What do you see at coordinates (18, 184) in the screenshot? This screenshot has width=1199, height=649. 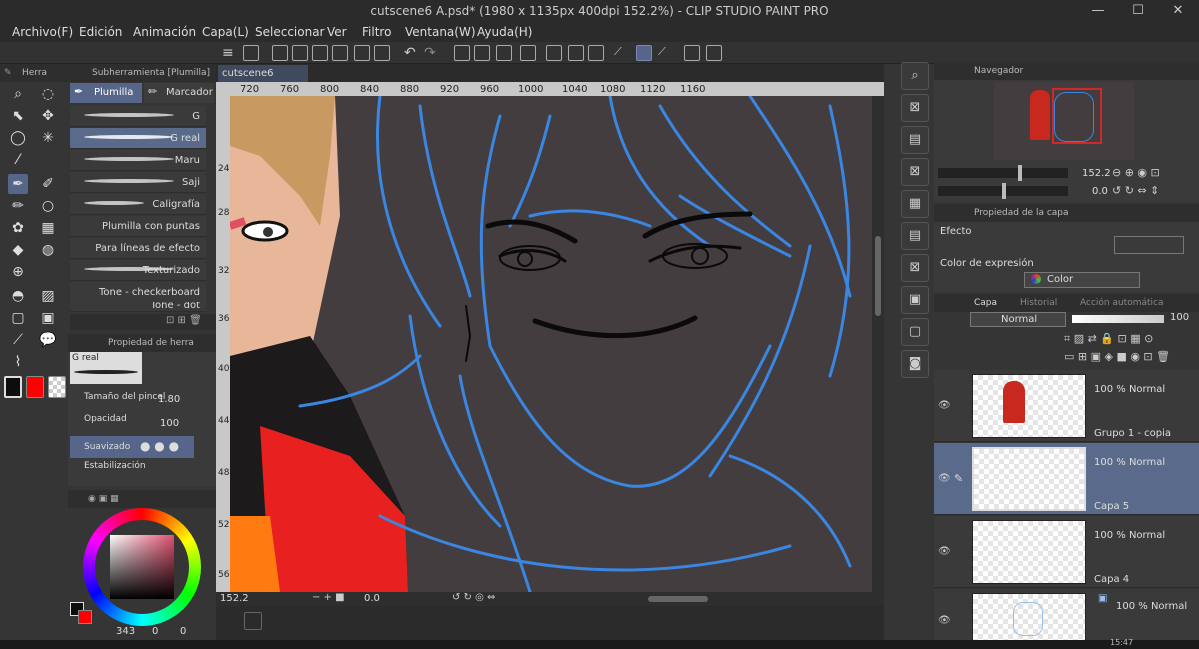 I see `pen-tool-icon: ✒` at bounding box center [18, 184].